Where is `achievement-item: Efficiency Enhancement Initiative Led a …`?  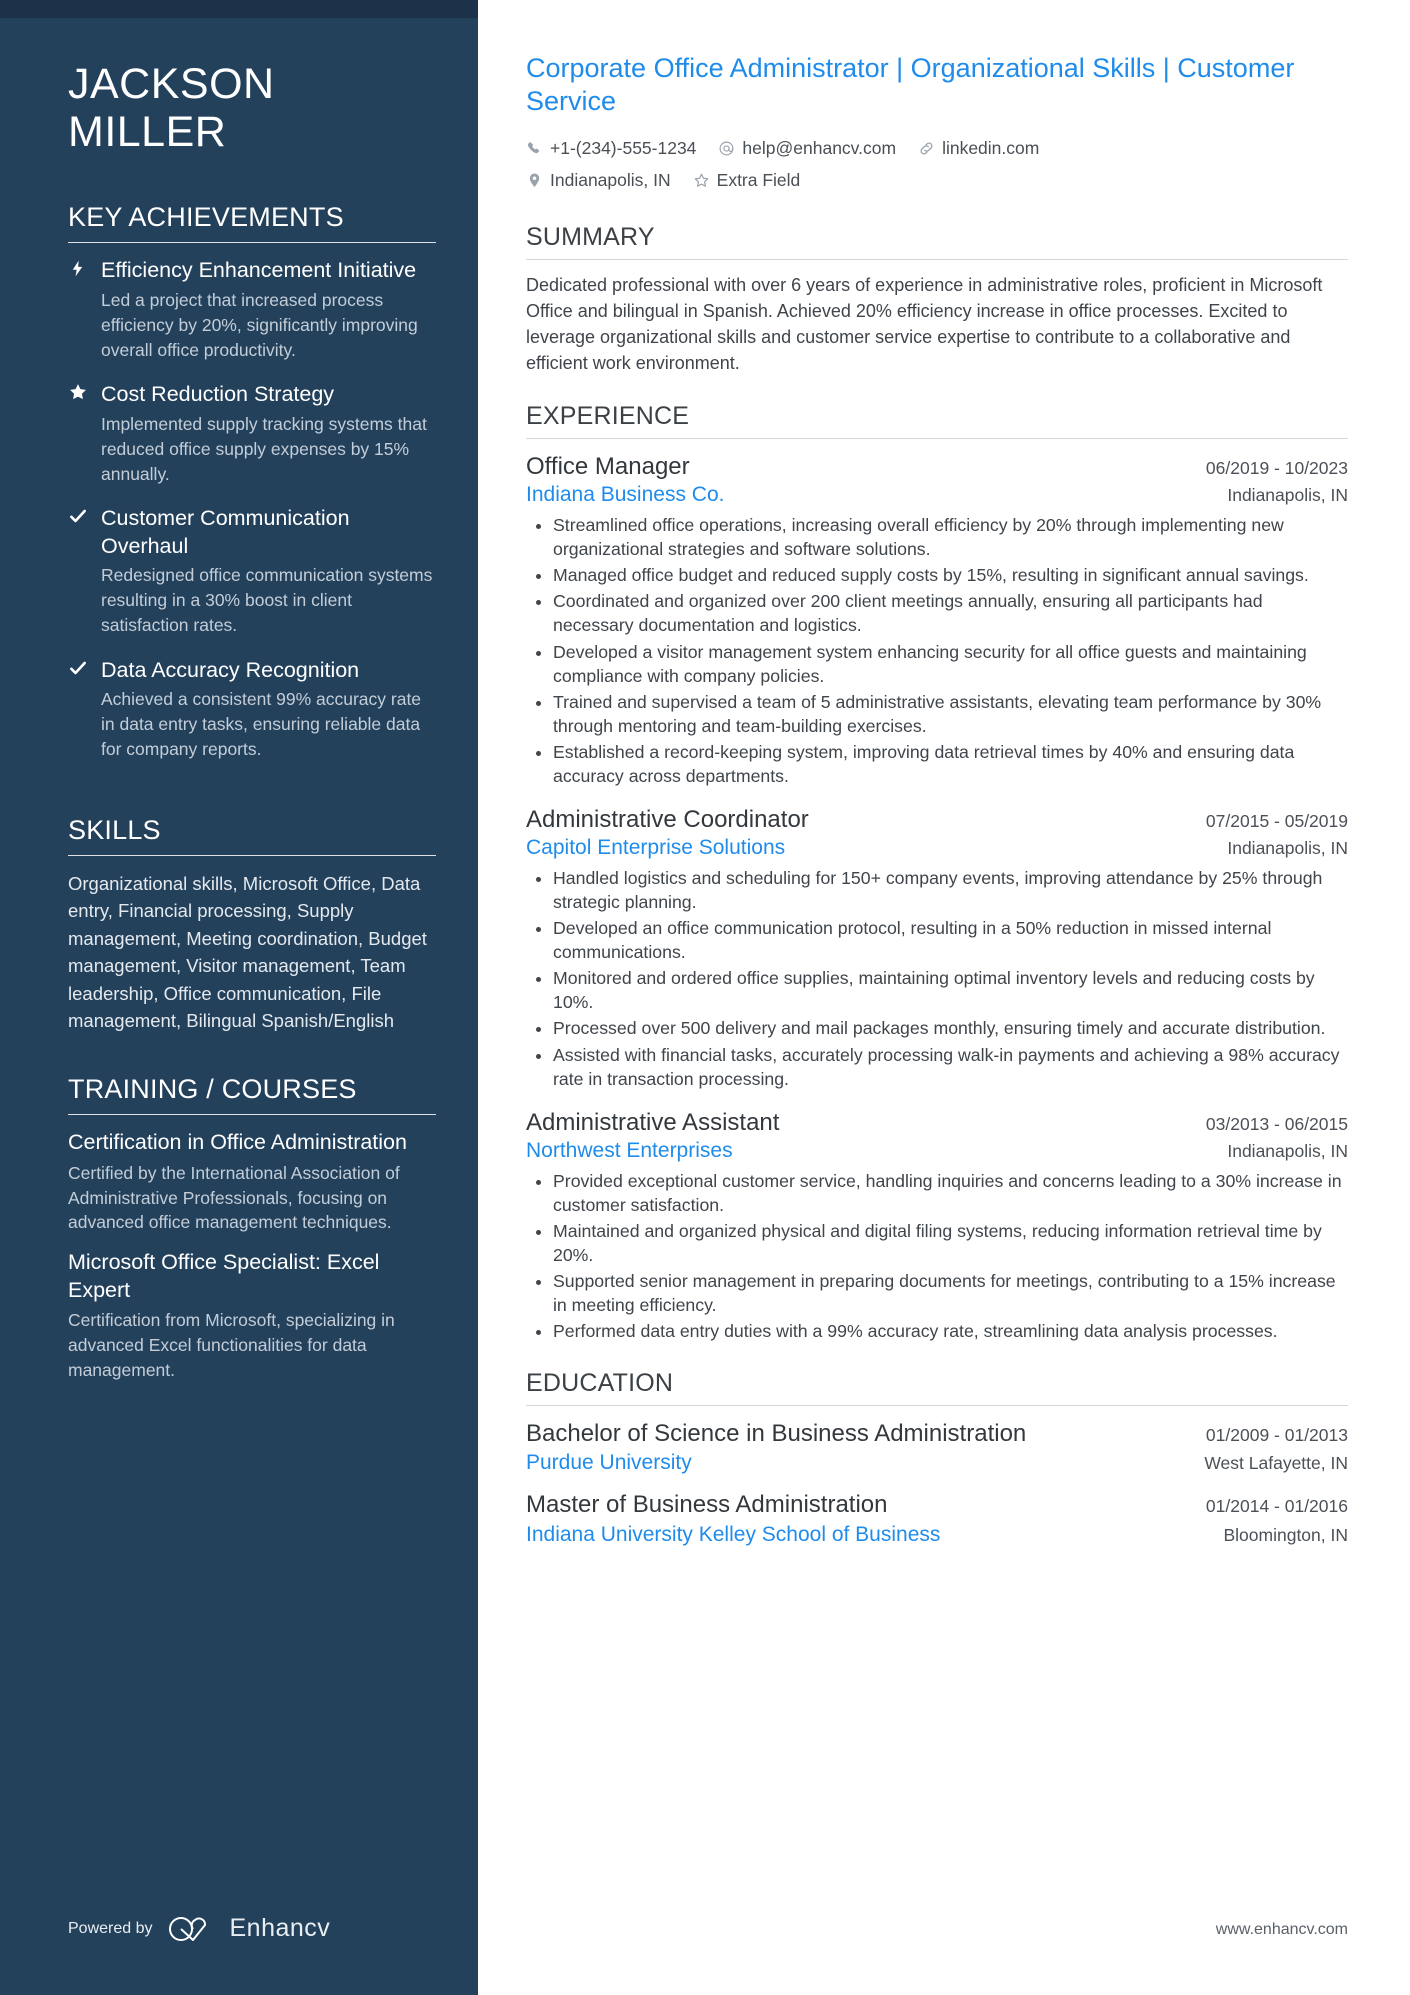
achievement-item: Efficiency Enhancement Initiative Led a … is located at coordinates (252, 316).